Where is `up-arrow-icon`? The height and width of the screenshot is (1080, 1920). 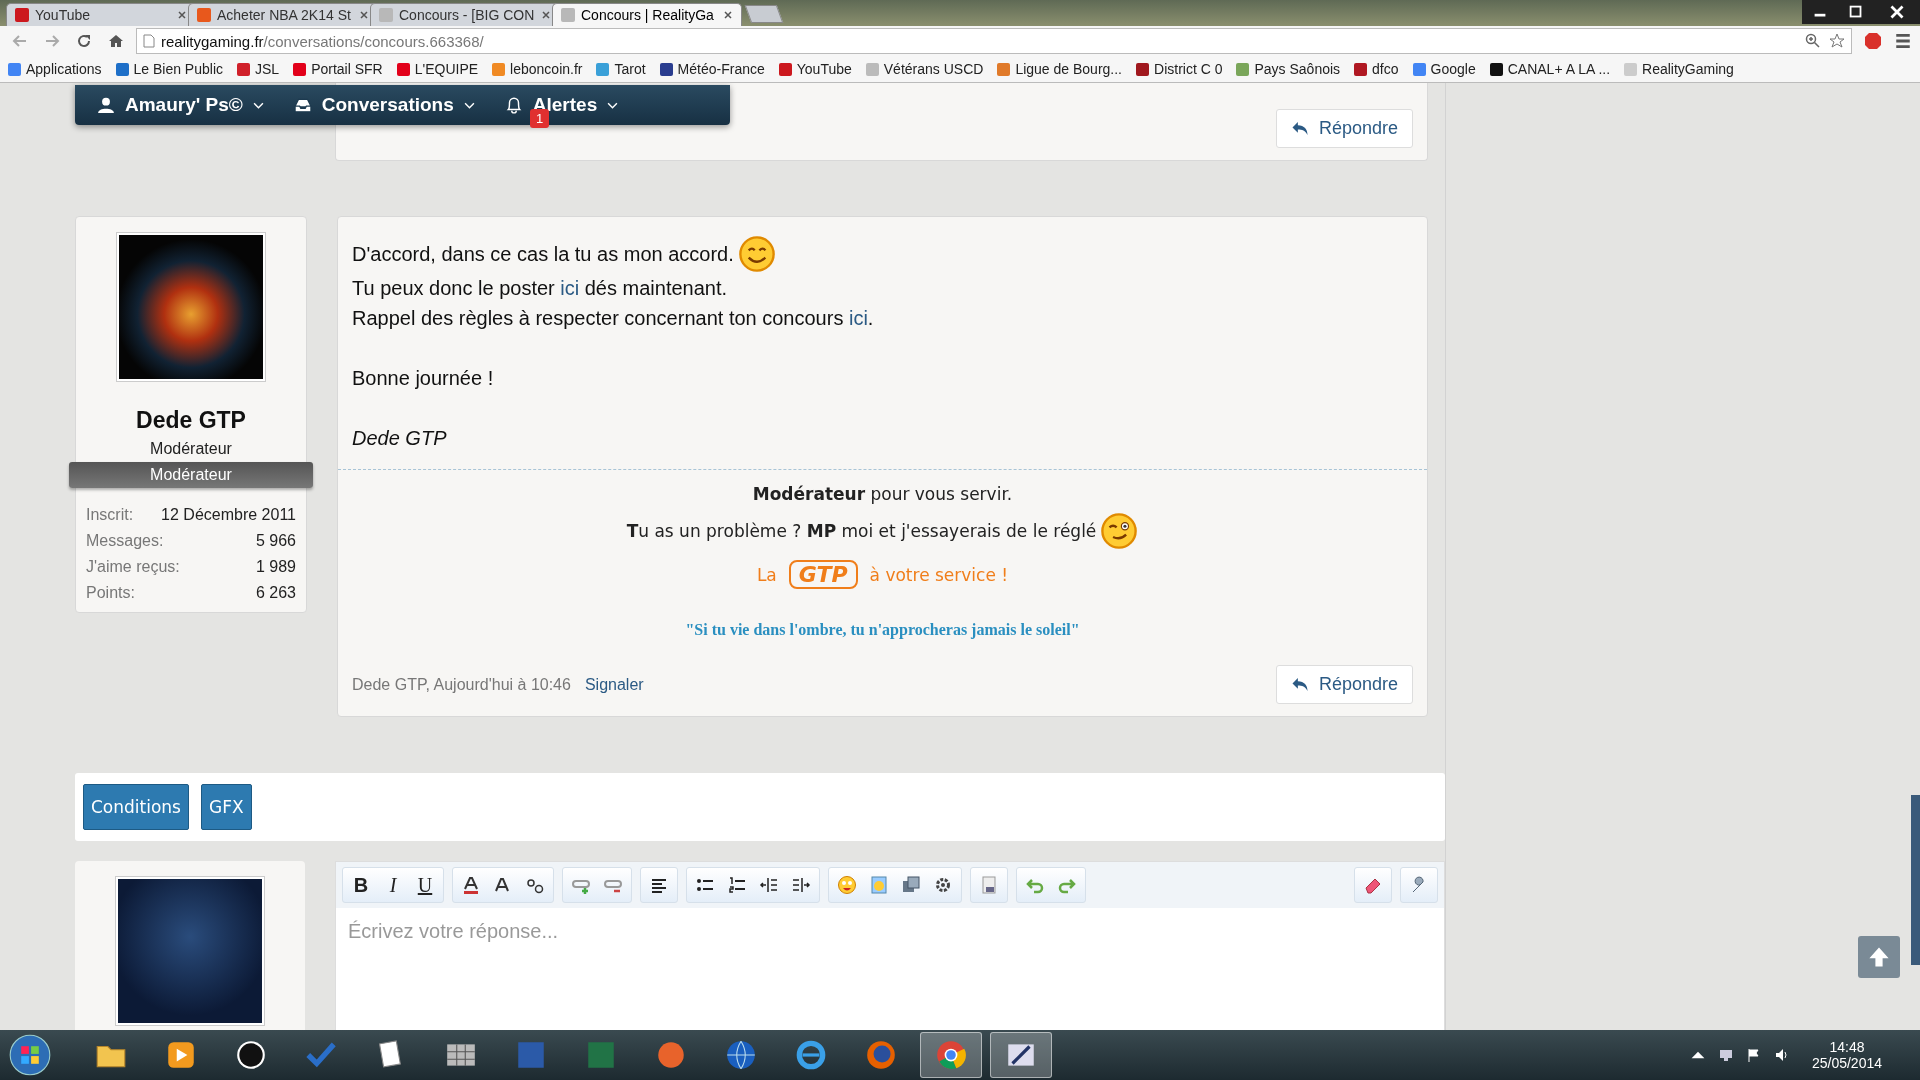 up-arrow-icon is located at coordinates (1879, 957).